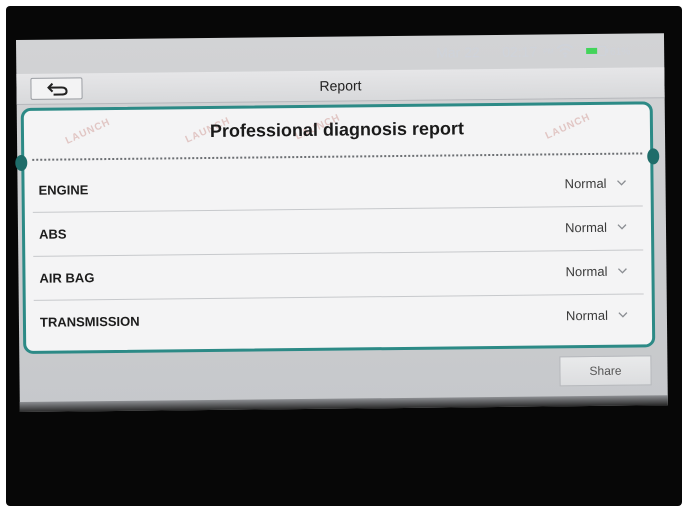  What do you see at coordinates (620, 52) in the screenshot?
I see `battery-percent: 61%` at bounding box center [620, 52].